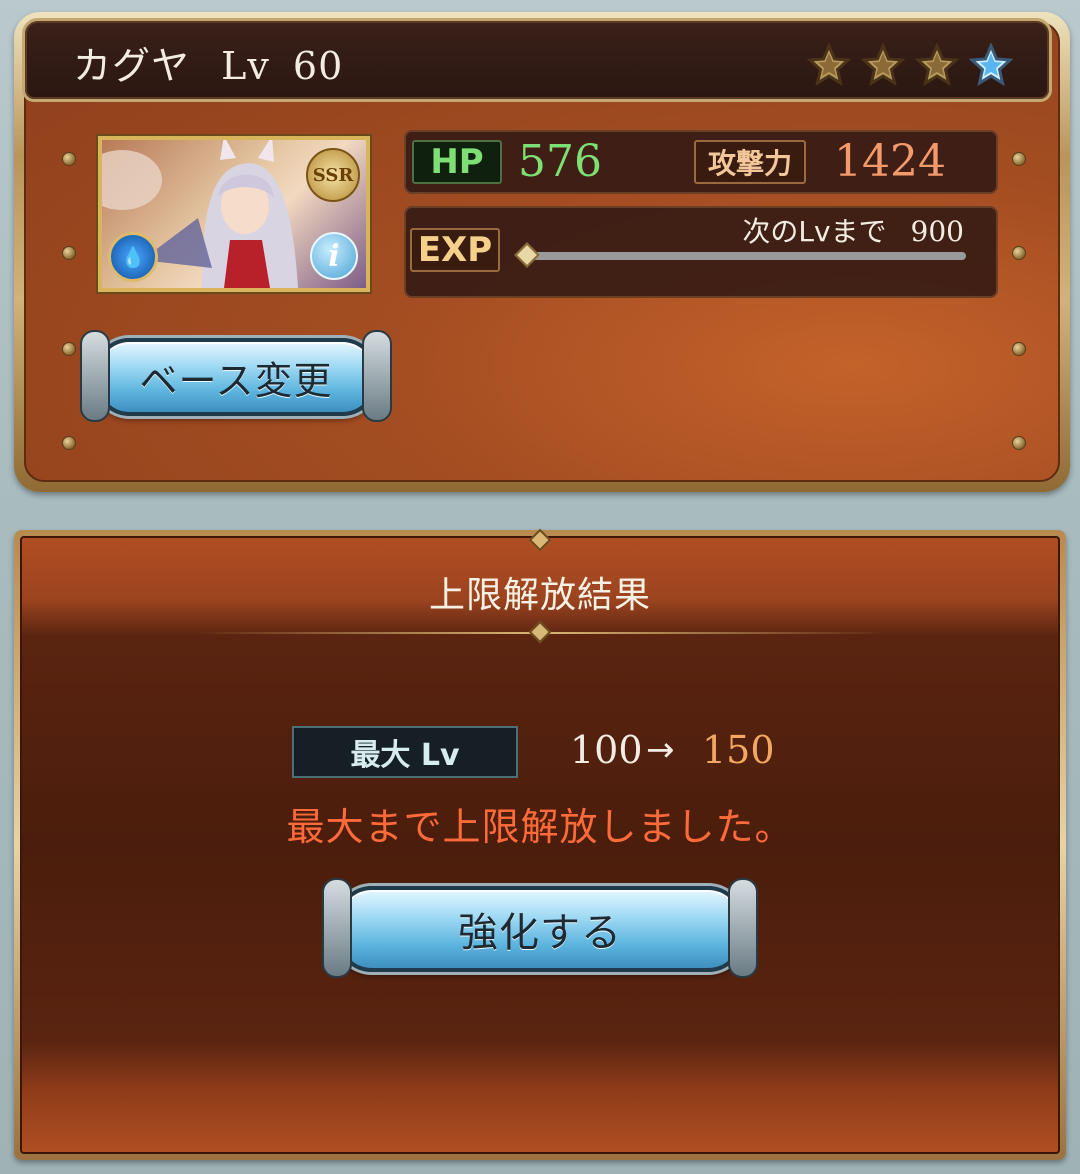 This screenshot has width=1080, height=1174. What do you see at coordinates (133, 257) in the screenshot?
I see `water-element-icon: 💧` at bounding box center [133, 257].